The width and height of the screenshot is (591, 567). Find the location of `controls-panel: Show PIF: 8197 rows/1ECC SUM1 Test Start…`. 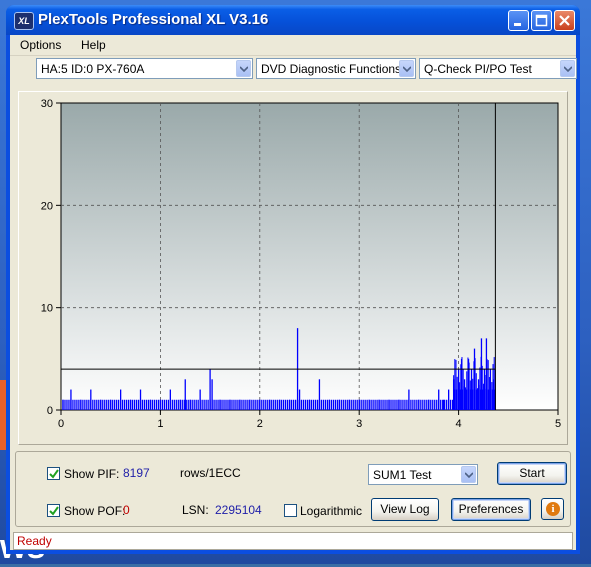

controls-panel: Show PIF: 8197 rows/1ECC SUM1 Test Start… is located at coordinates (293, 489).